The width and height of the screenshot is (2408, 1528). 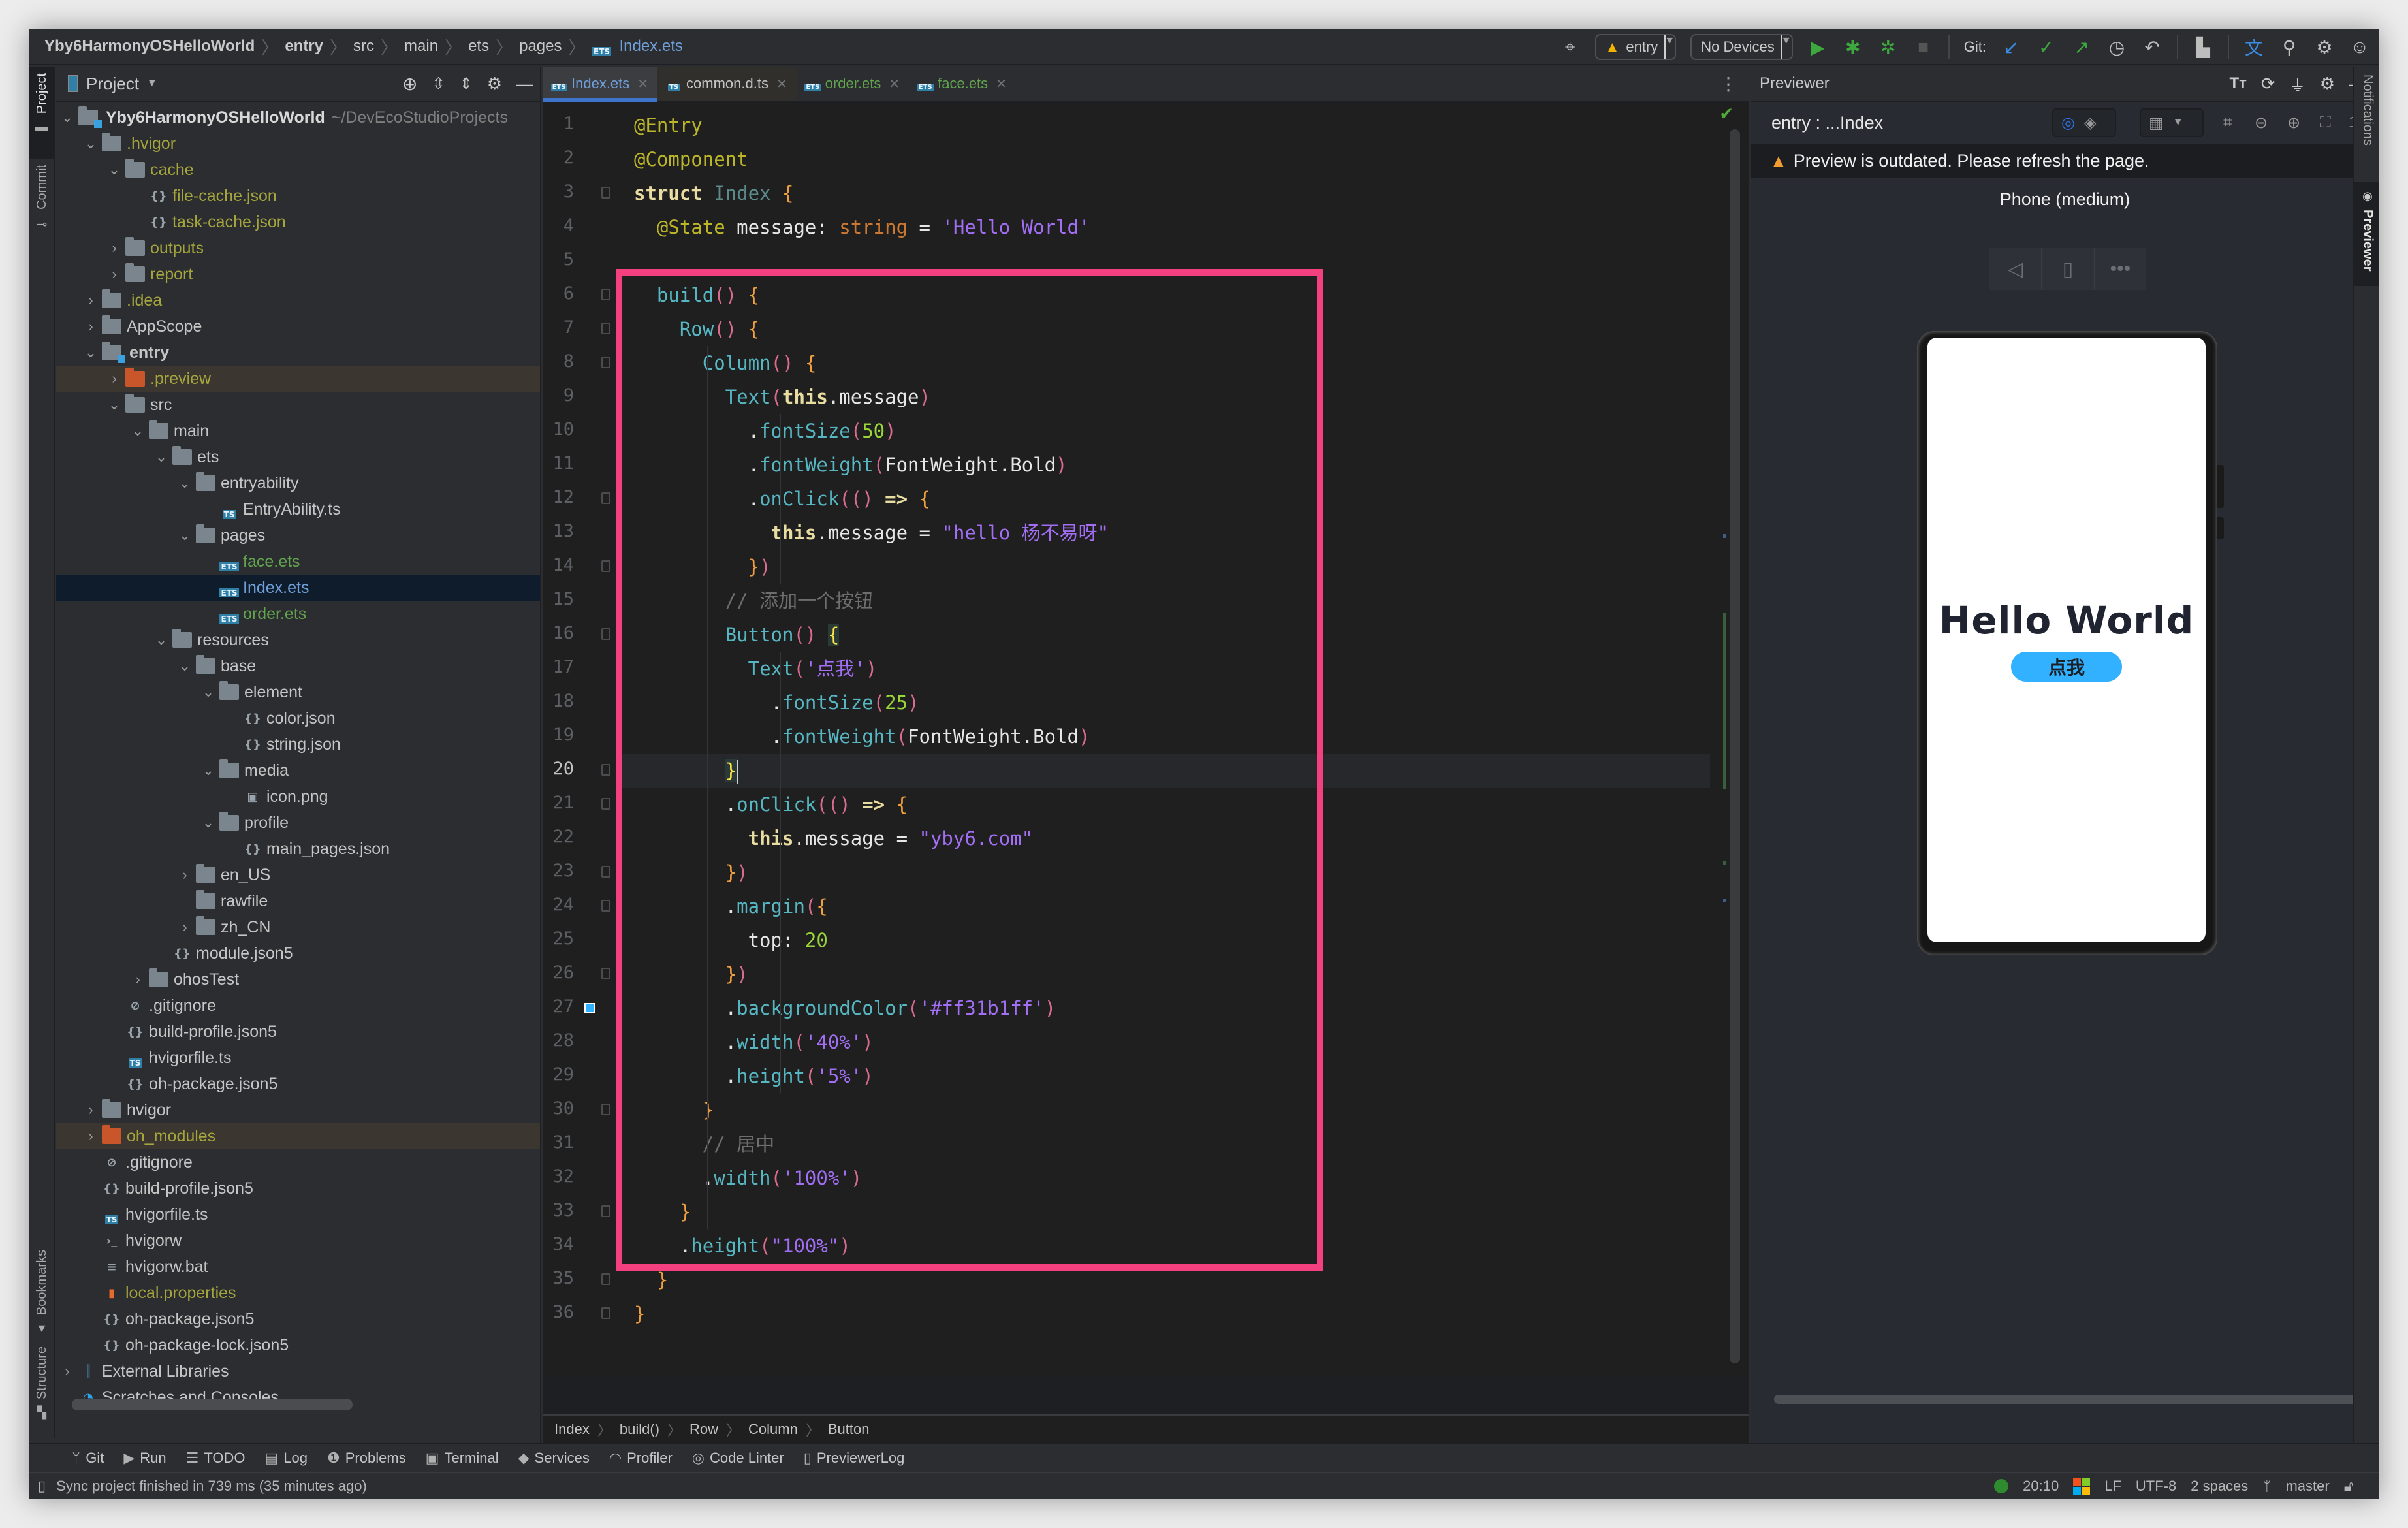 What do you see at coordinates (298, 823) in the screenshot?
I see `tree-item: ⌄ profile` at bounding box center [298, 823].